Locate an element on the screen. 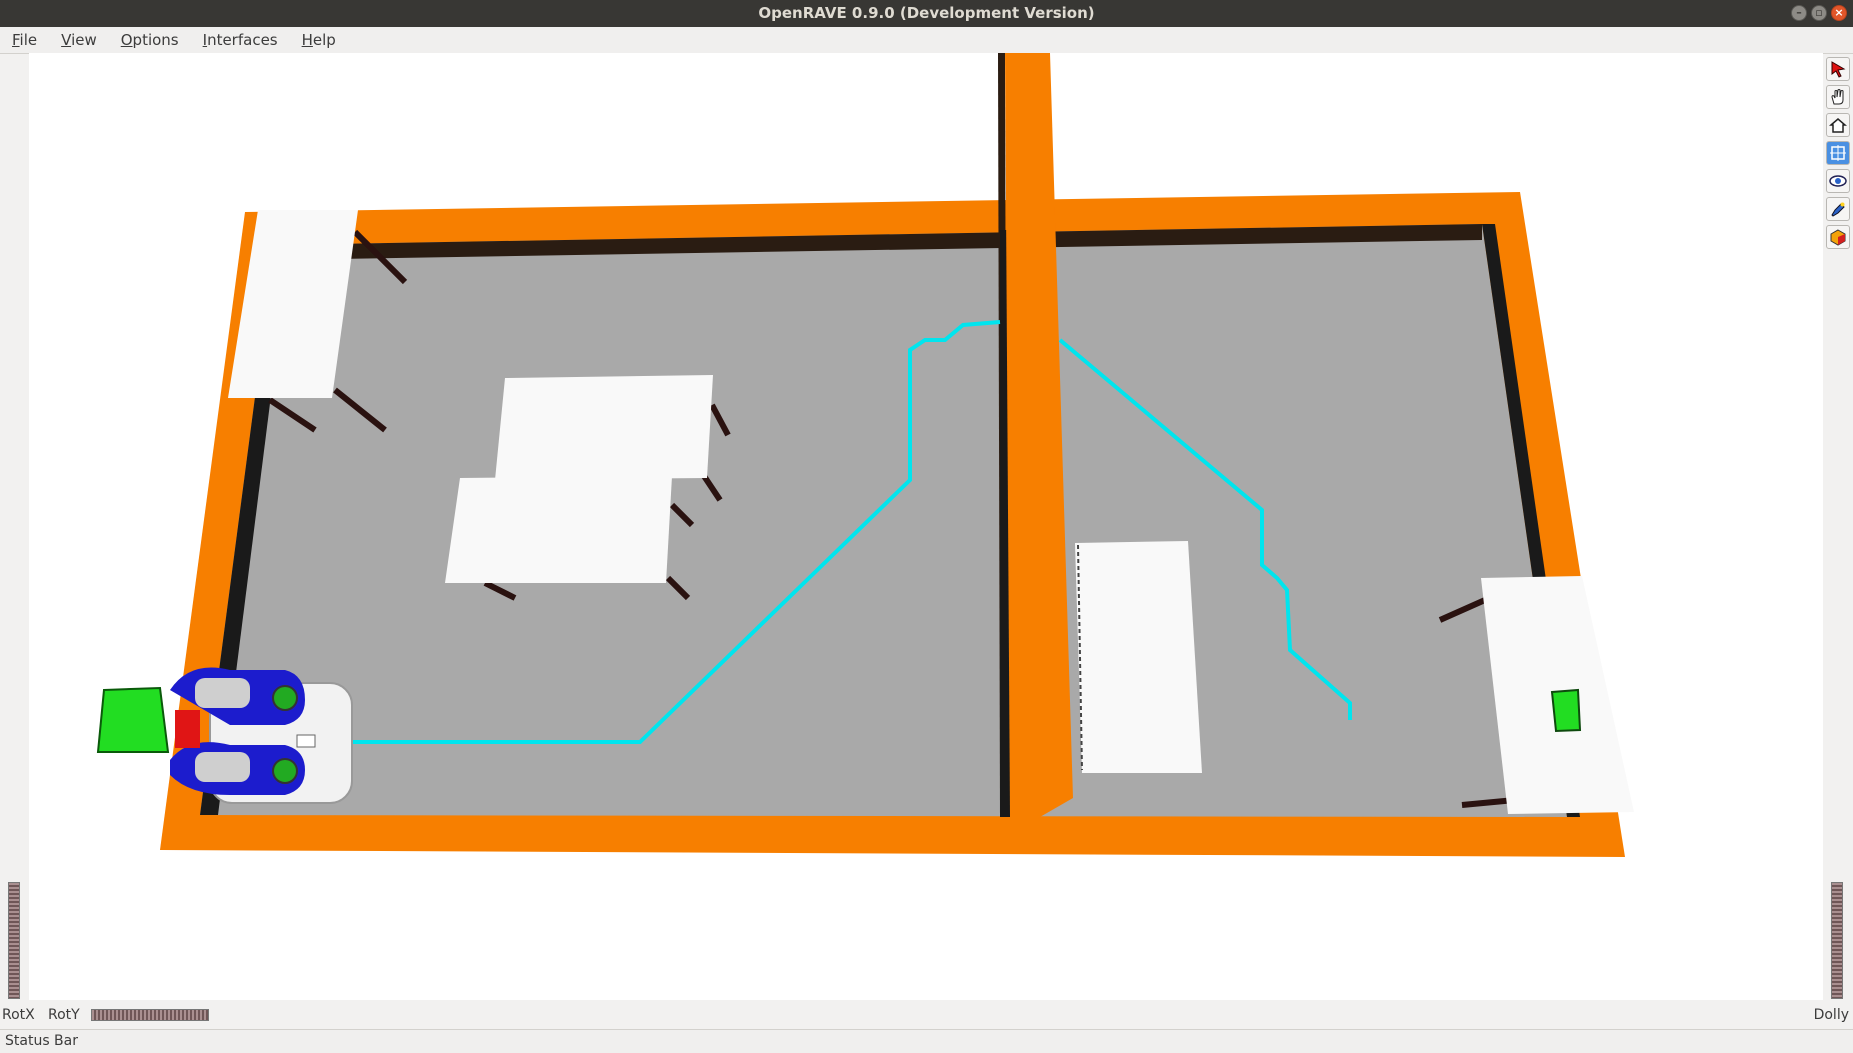  projection-cube-icon is located at coordinates (1838, 237).